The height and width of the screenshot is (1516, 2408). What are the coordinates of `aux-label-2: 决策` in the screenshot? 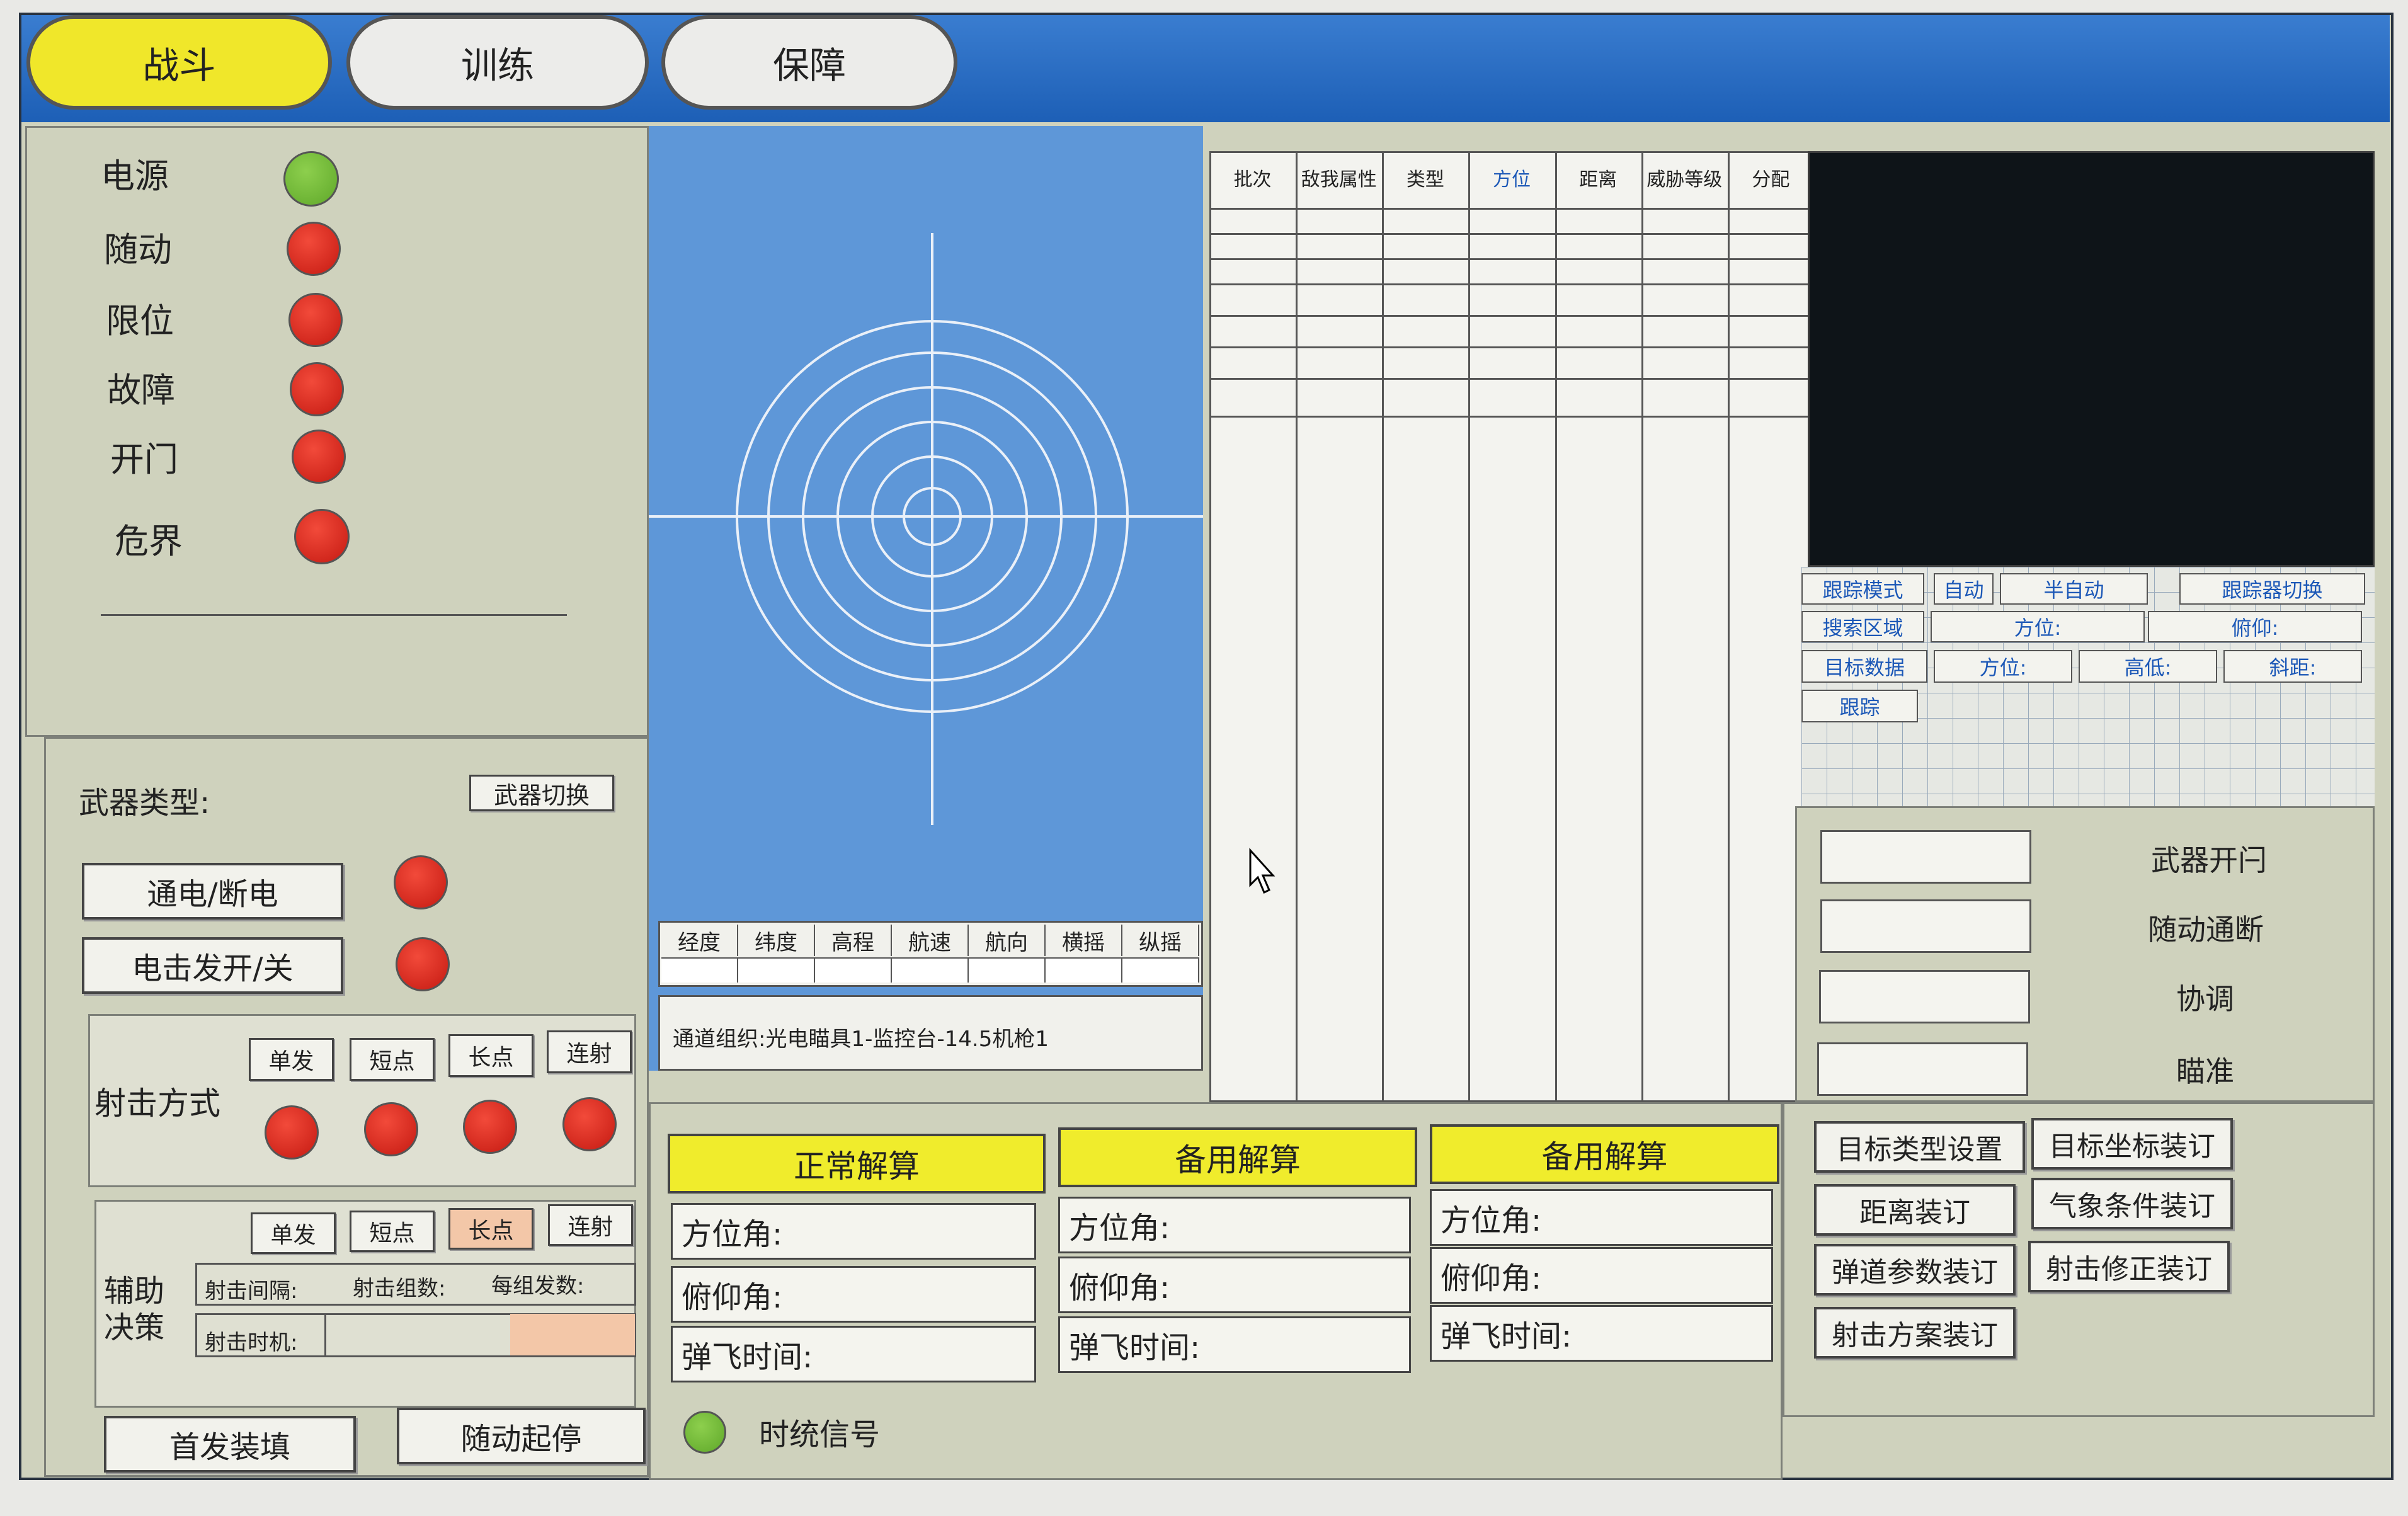 It's located at (134, 1328).